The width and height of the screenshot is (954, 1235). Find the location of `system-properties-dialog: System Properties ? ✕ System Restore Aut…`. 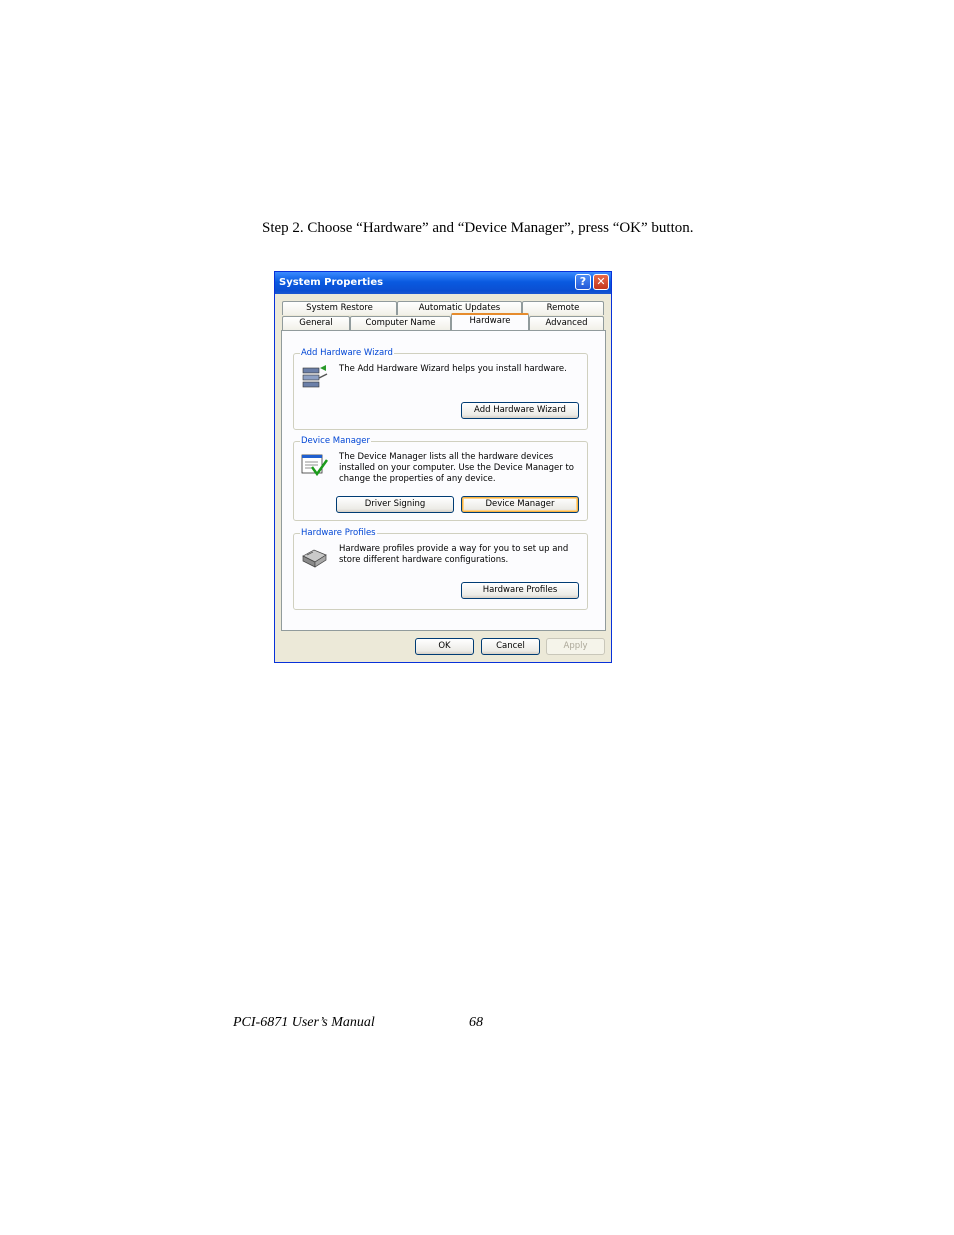

system-properties-dialog: System Properties ? ✕ System Restore Aut… is located at coordinates (443, 467).